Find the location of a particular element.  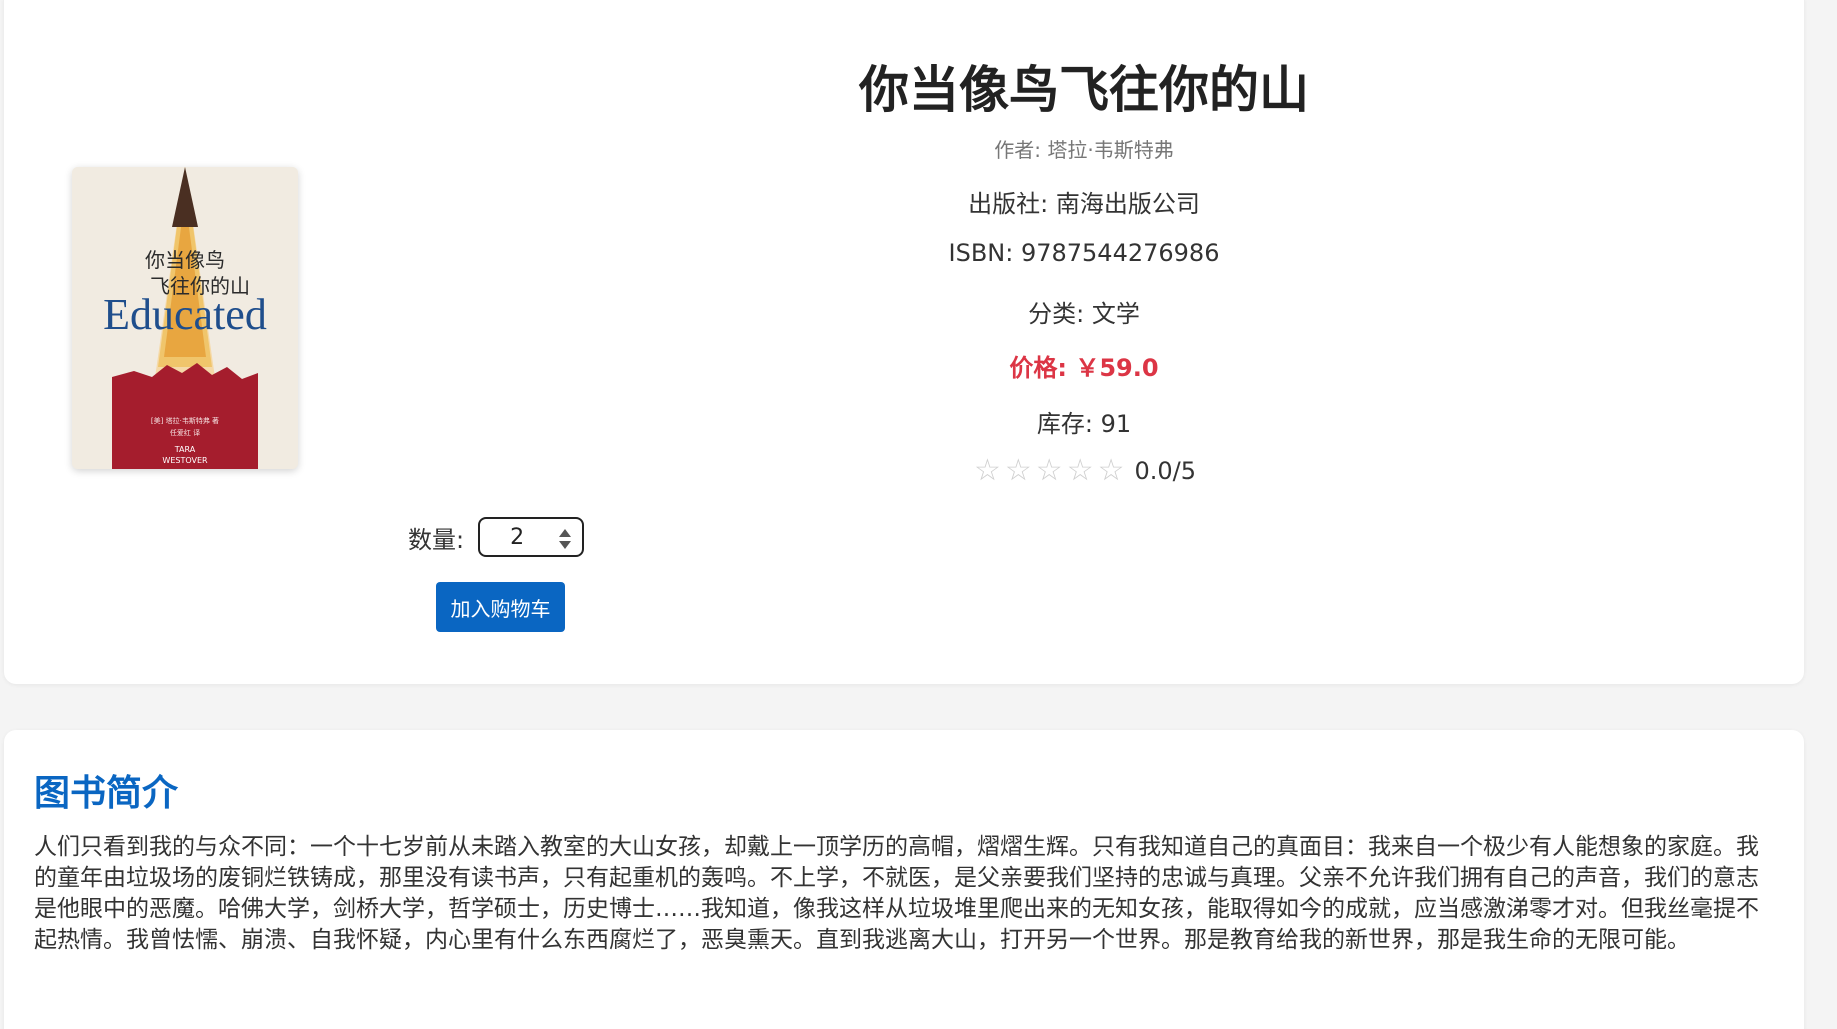

book-stock: 库存: 91 is located at coordinates (1084, 424).